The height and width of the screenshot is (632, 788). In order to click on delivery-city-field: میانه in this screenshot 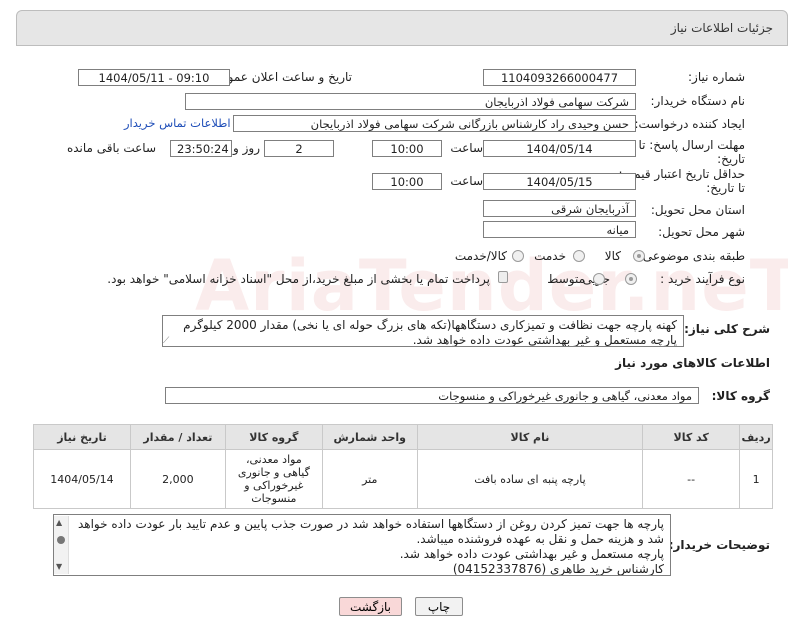, I will do `click(559, 229)`.